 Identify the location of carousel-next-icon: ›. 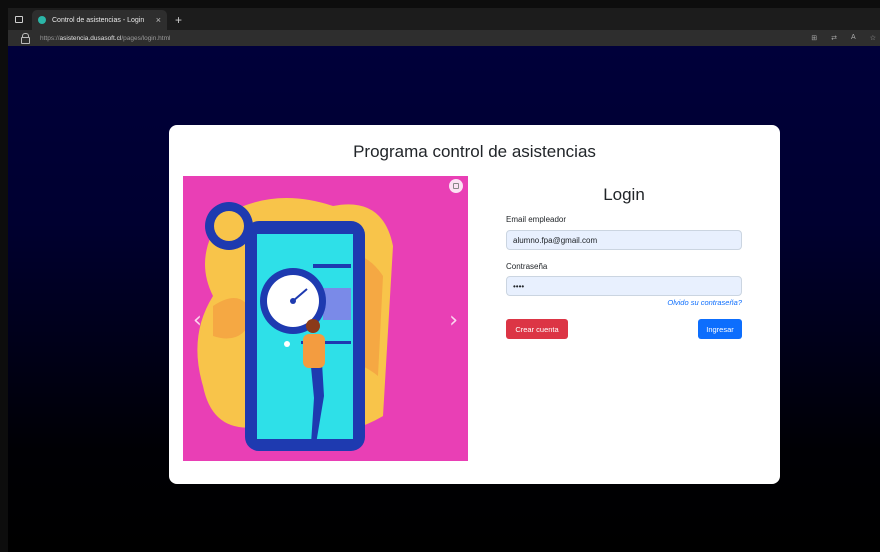
(453, 320).